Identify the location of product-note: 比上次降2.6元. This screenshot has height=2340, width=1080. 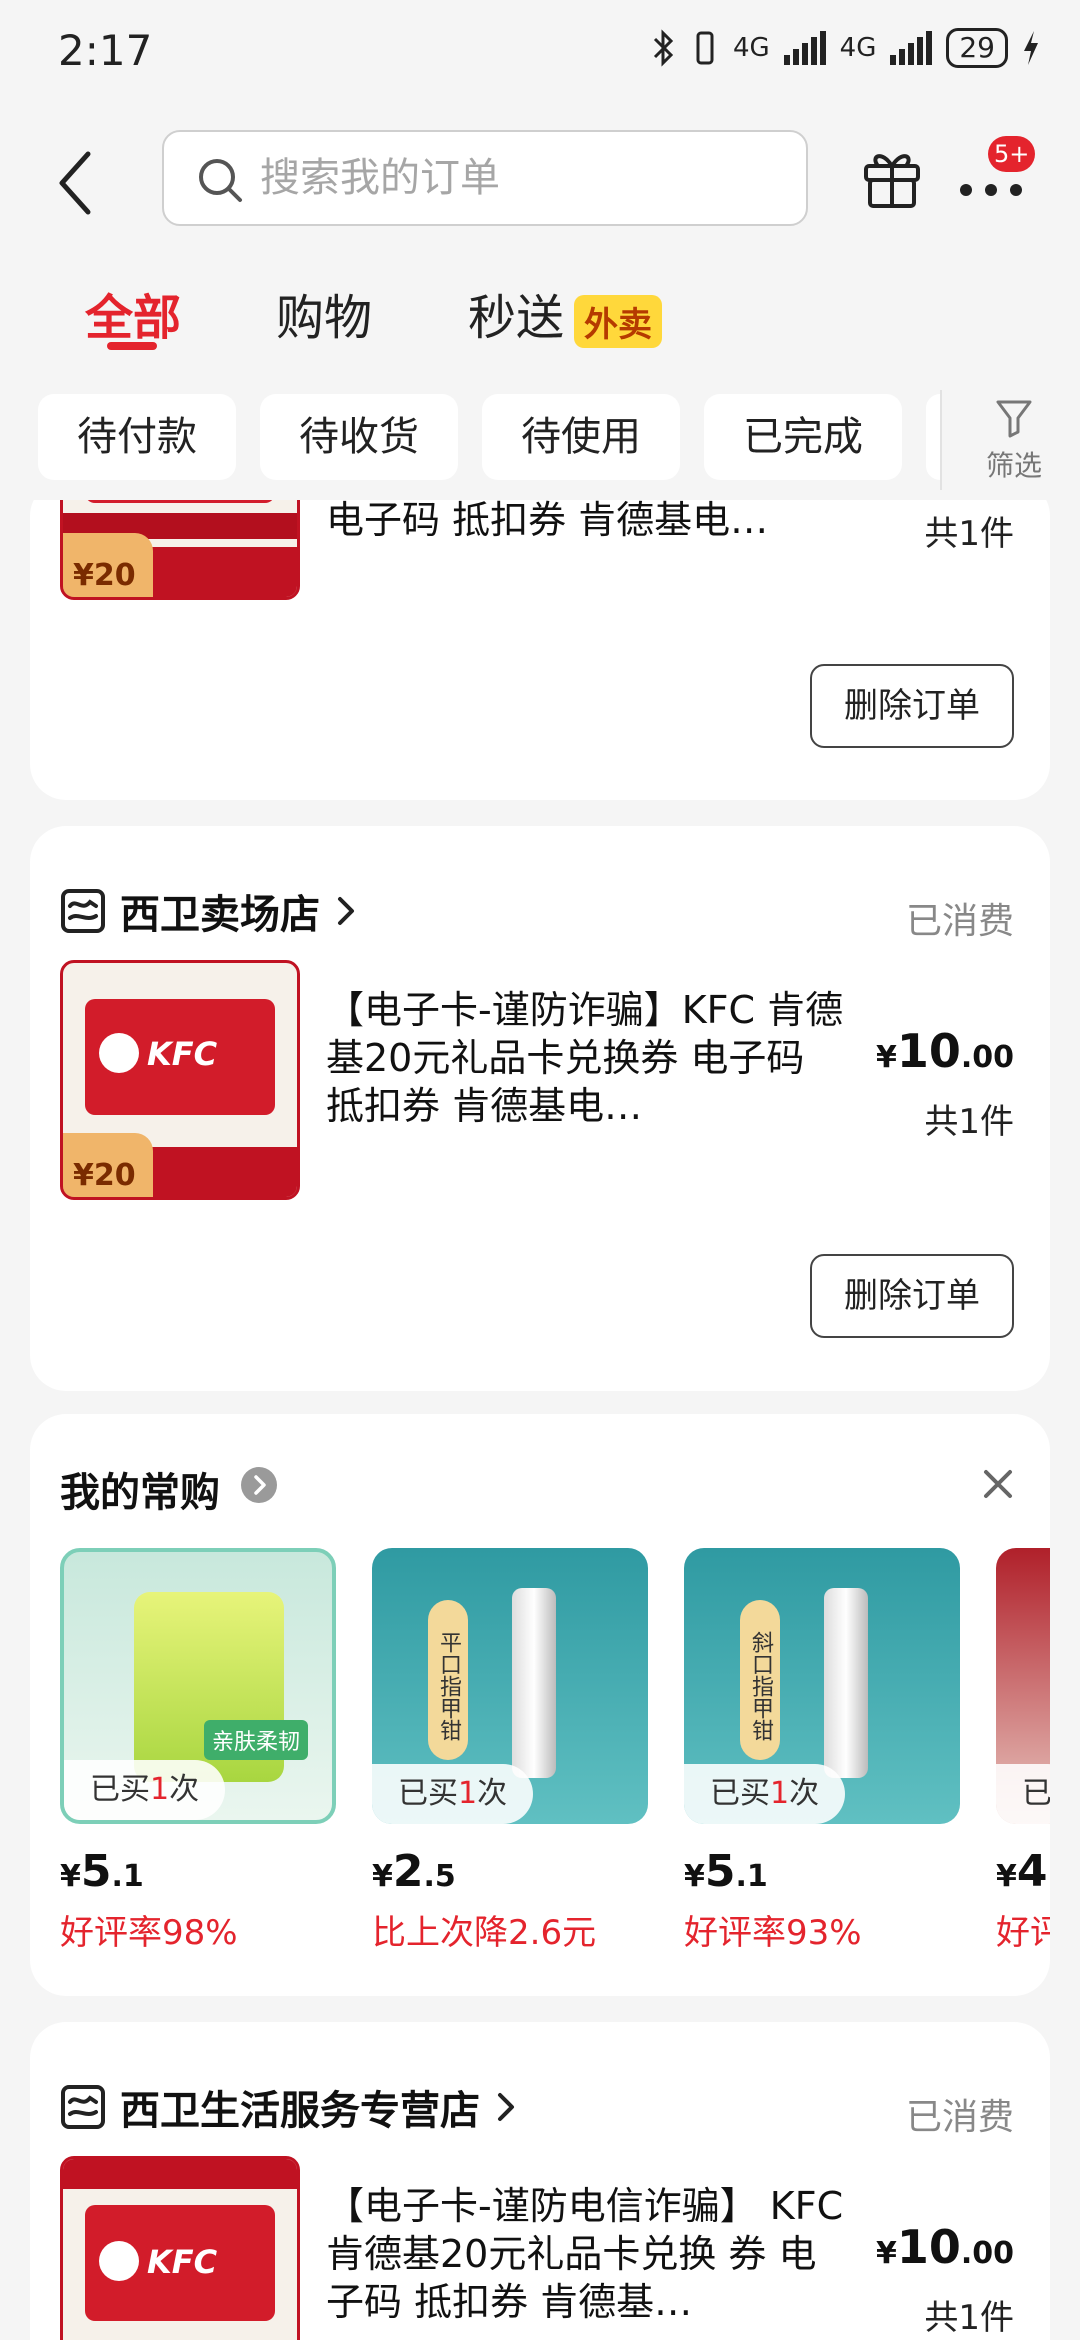
(484, 1933).